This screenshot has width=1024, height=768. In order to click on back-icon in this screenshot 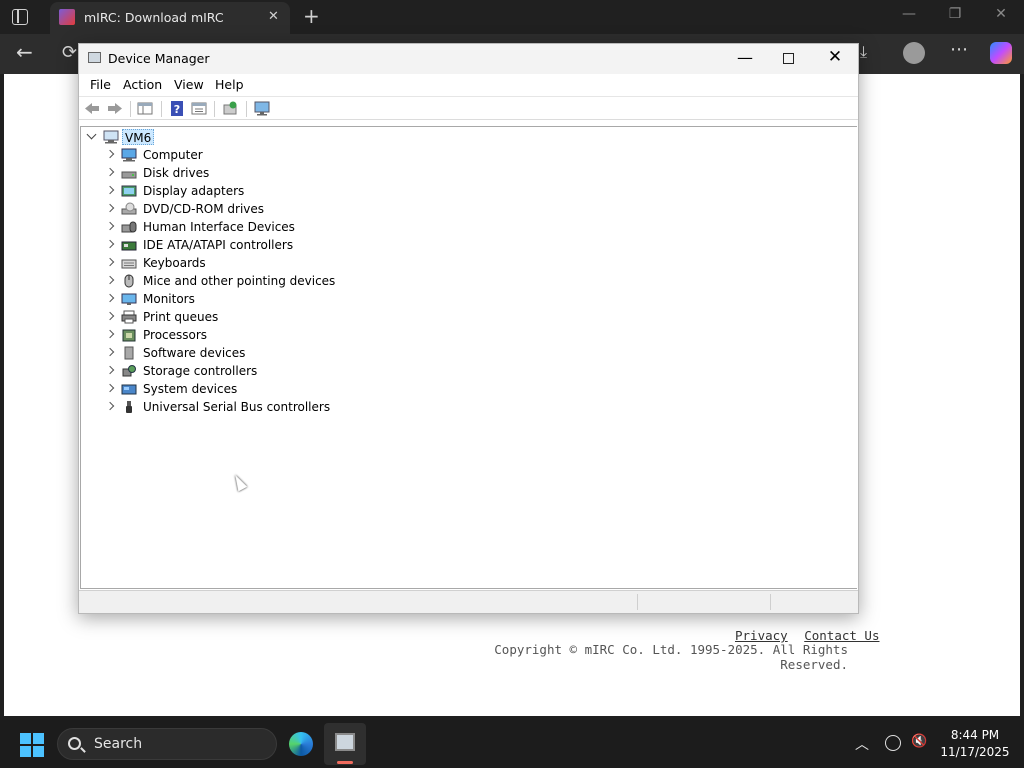, I will do `click(92, 108)`.